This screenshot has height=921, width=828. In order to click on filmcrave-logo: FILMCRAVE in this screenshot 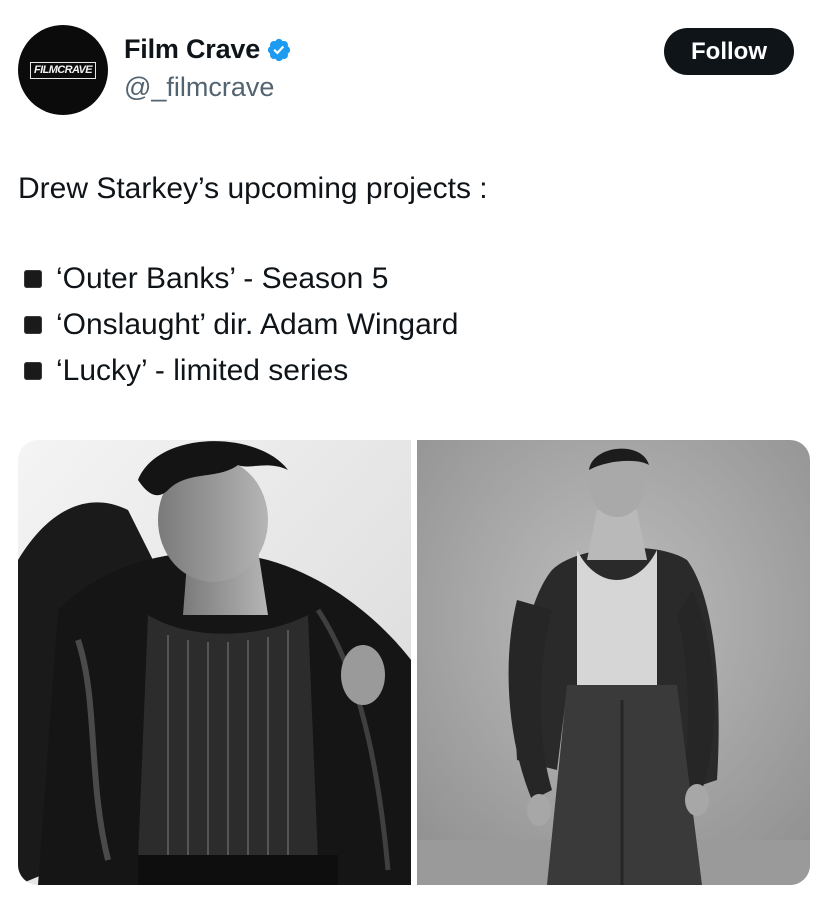, I will do `click(63, 70)`.